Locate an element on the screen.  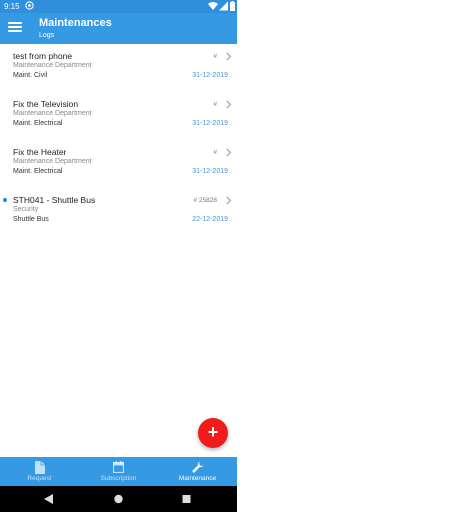
plus-icon: + is located at coordinates (213, 432).